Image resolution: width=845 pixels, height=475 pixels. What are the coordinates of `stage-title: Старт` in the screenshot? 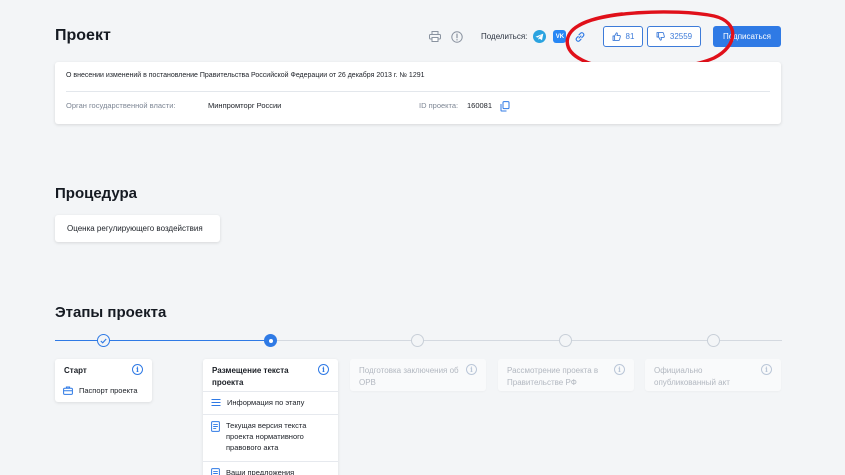 It's located at (75, 370).